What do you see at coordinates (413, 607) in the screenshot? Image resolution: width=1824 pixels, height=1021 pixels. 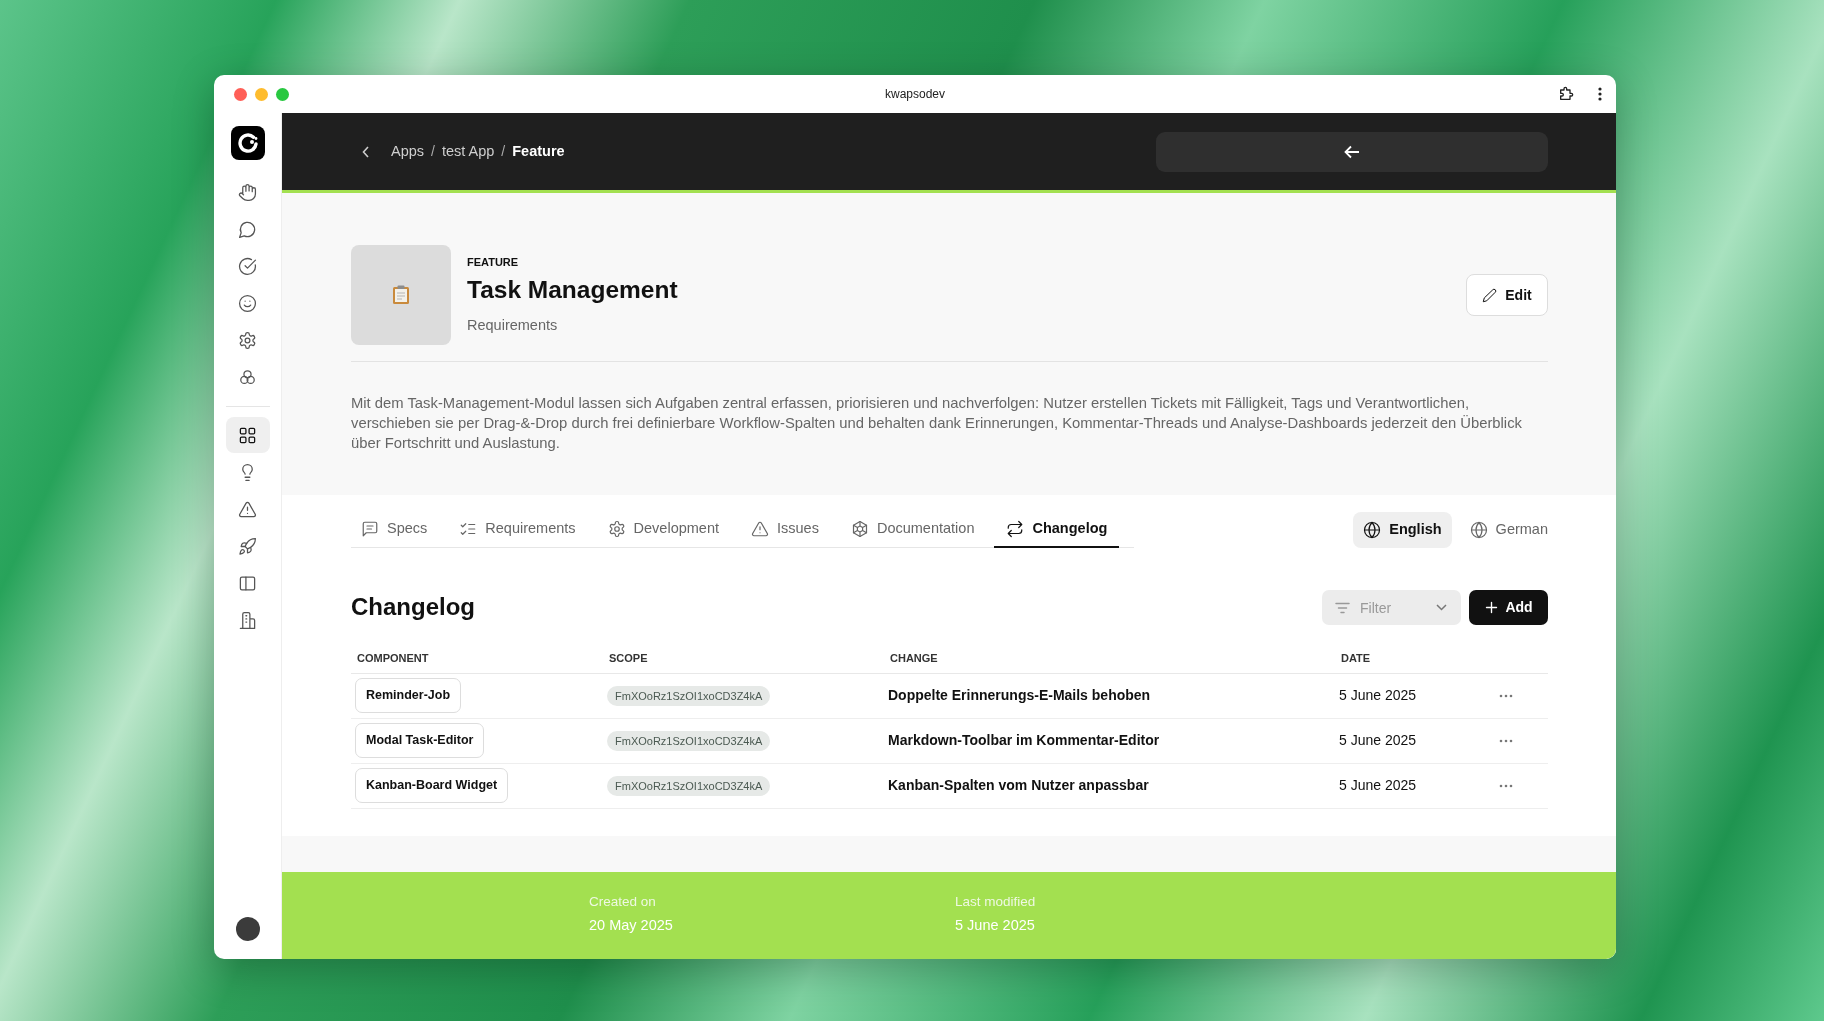 I see `section-title: Changelog` at bounding box center [413, 607].